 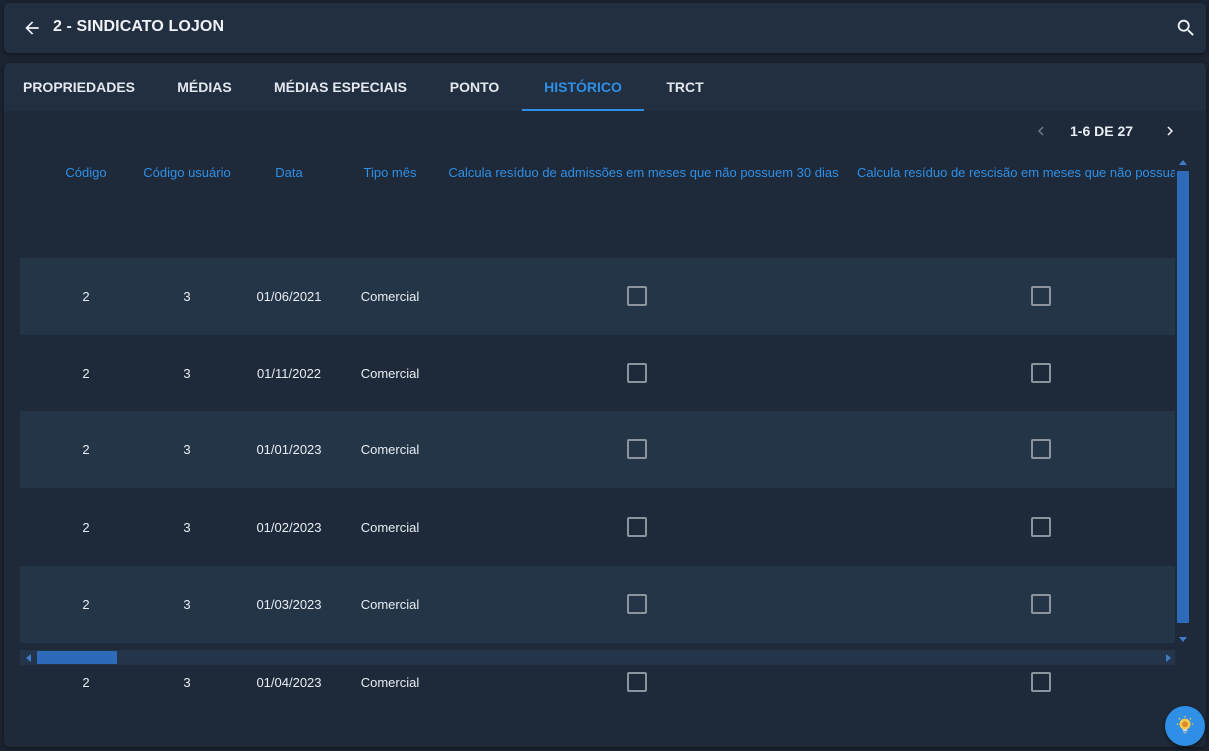 I want to click on tips-button, so click(x=1185, y=726).